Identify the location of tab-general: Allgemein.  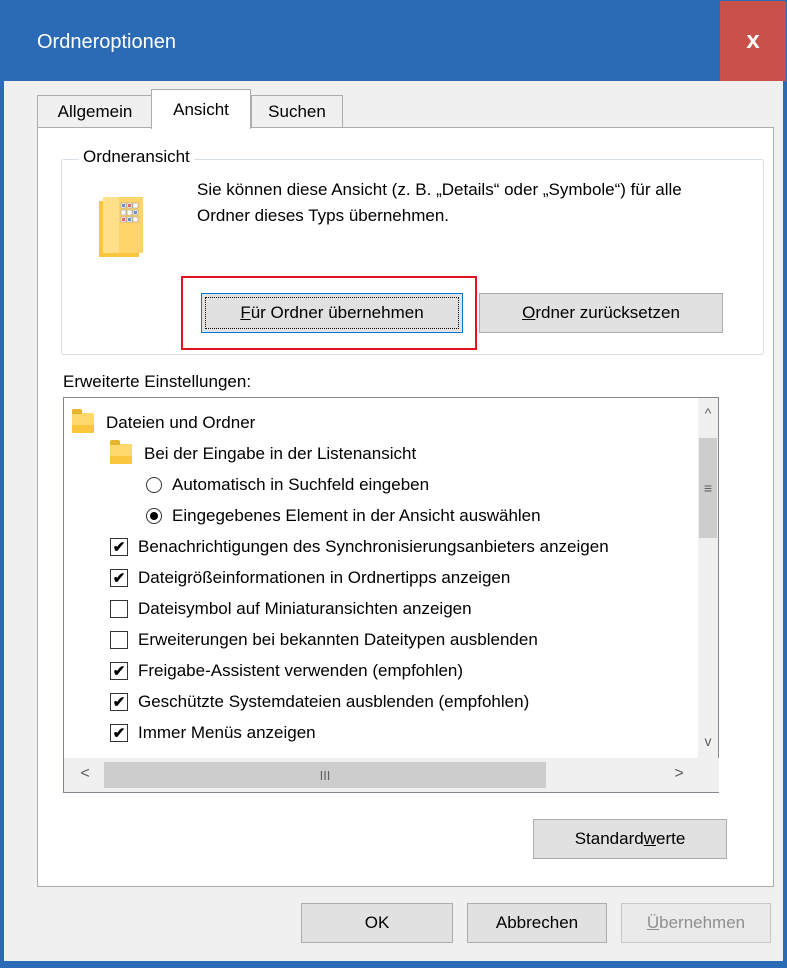
(95, 111).